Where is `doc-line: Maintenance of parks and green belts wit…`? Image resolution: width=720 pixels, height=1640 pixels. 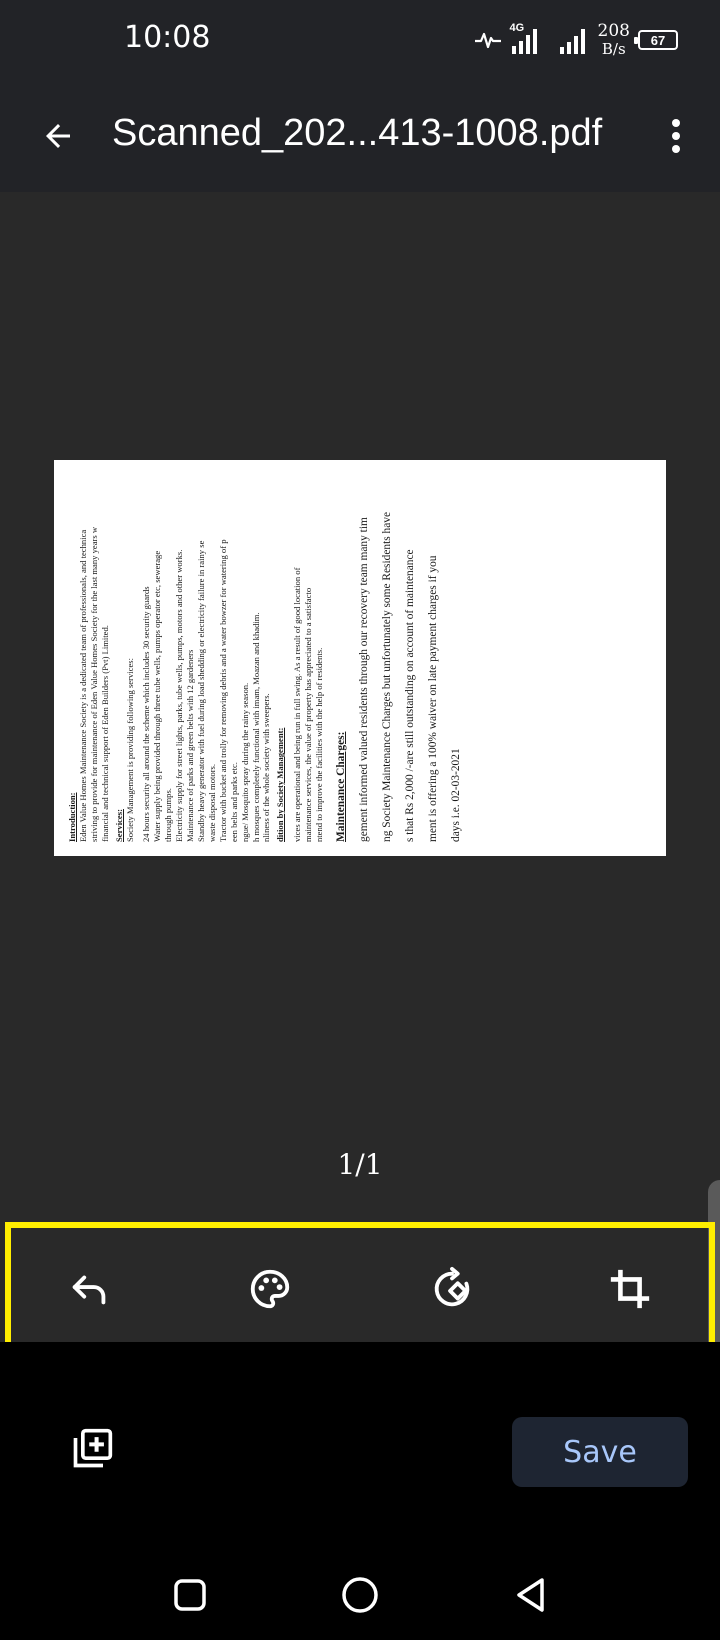
doc-line: Maintenance of parks and green belts wit… is located at coordinates (190, 745).